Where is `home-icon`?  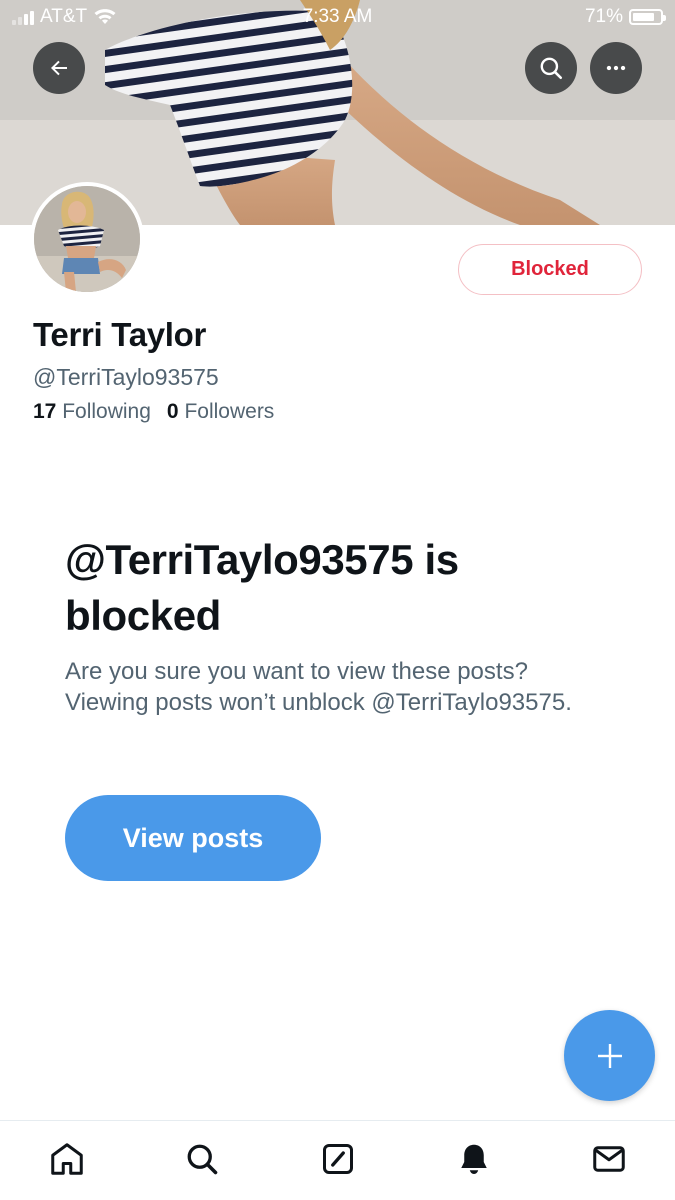
home-icon is located at coordinates (67, 1159).